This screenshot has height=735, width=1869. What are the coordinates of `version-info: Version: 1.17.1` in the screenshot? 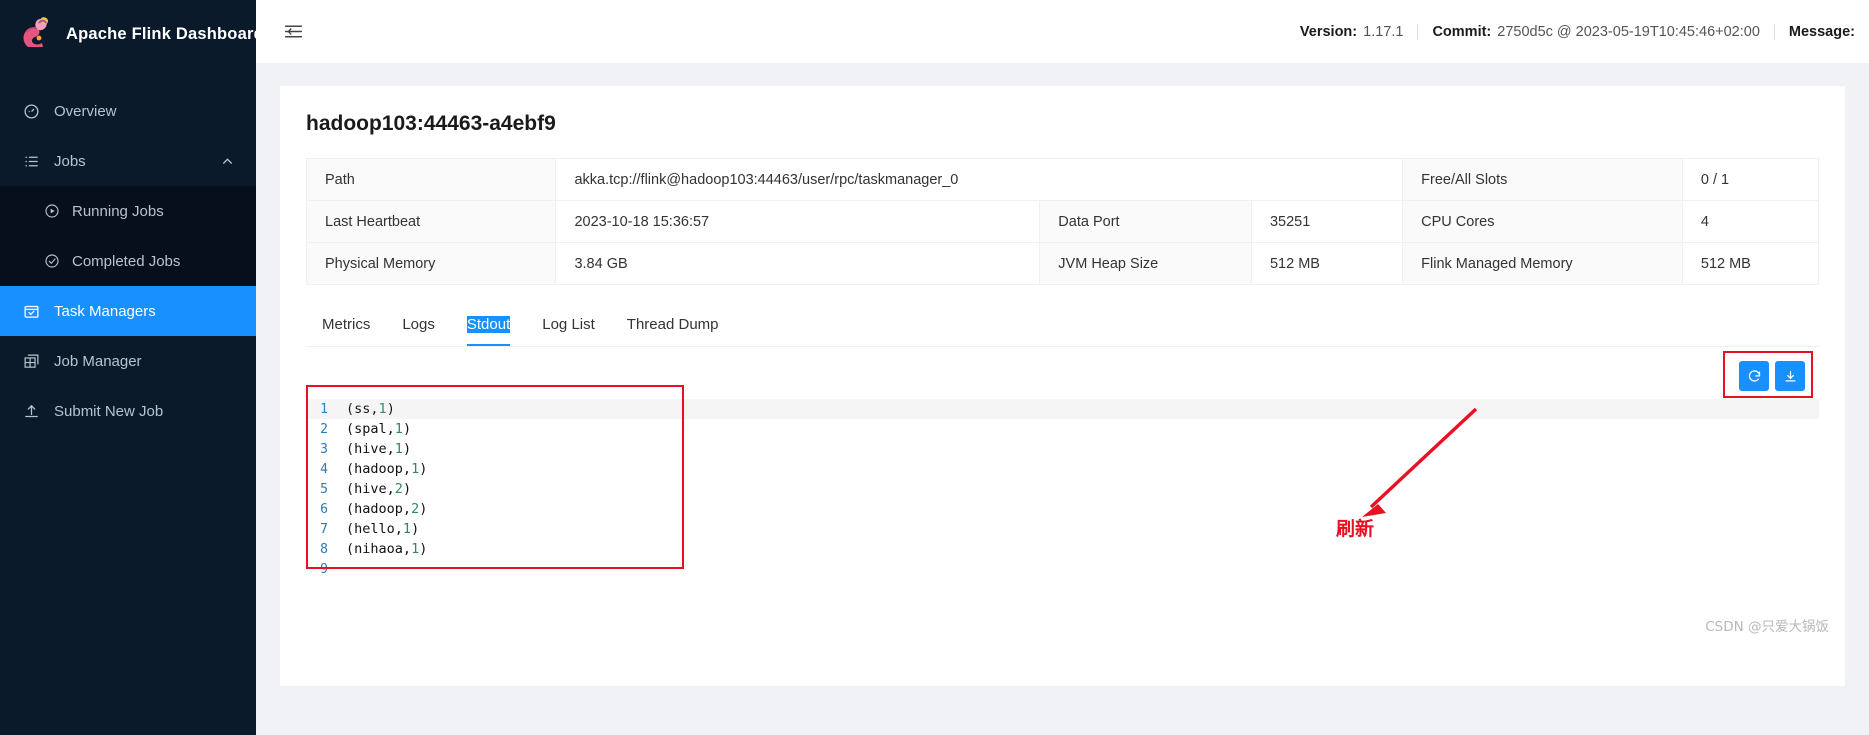 It's located at (1352, 32).